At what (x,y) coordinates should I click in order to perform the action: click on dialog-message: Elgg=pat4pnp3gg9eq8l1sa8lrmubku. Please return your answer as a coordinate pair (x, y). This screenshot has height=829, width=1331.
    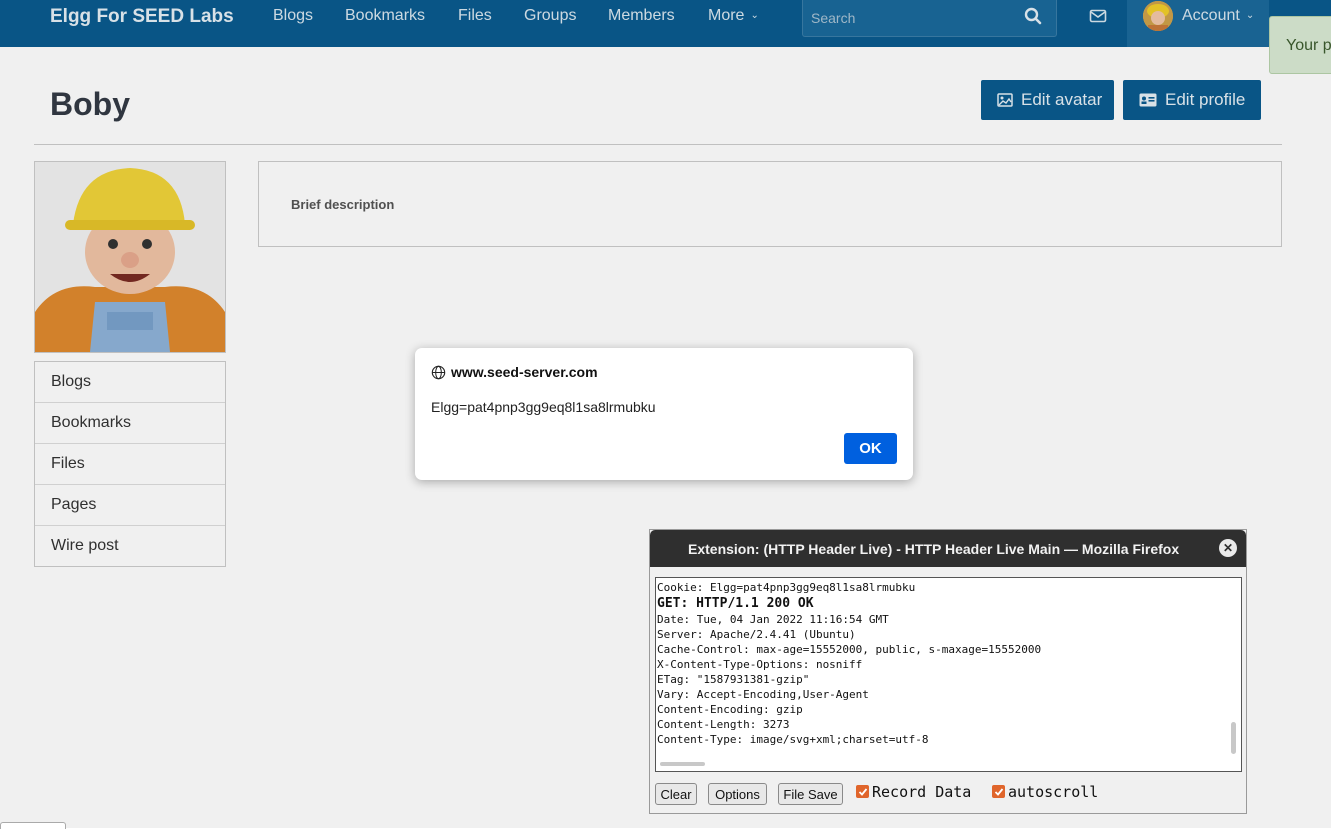
    Looking at the image, I should click on (543, 407).